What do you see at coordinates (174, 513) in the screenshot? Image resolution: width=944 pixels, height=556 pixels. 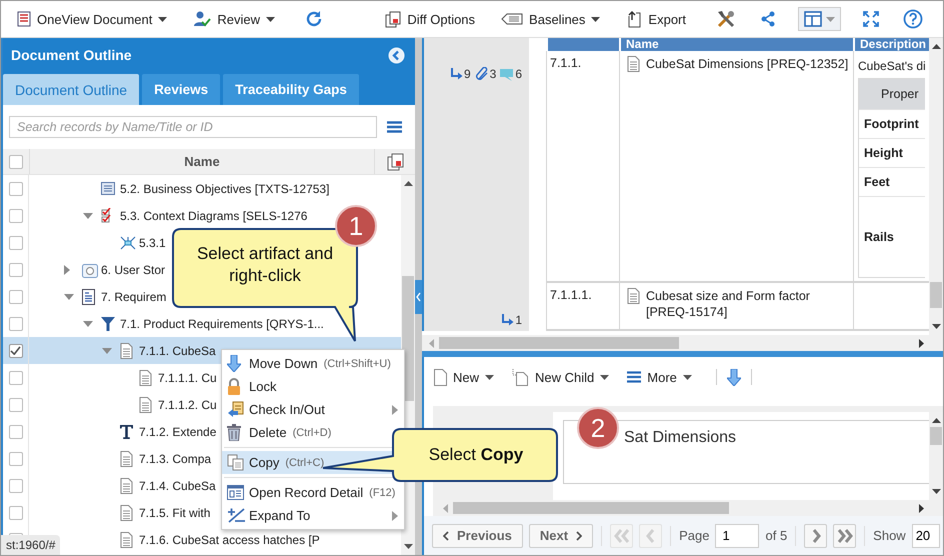 I see `tree-item-label: 7.1.5. Fit with` at bounding box center [174, 513].